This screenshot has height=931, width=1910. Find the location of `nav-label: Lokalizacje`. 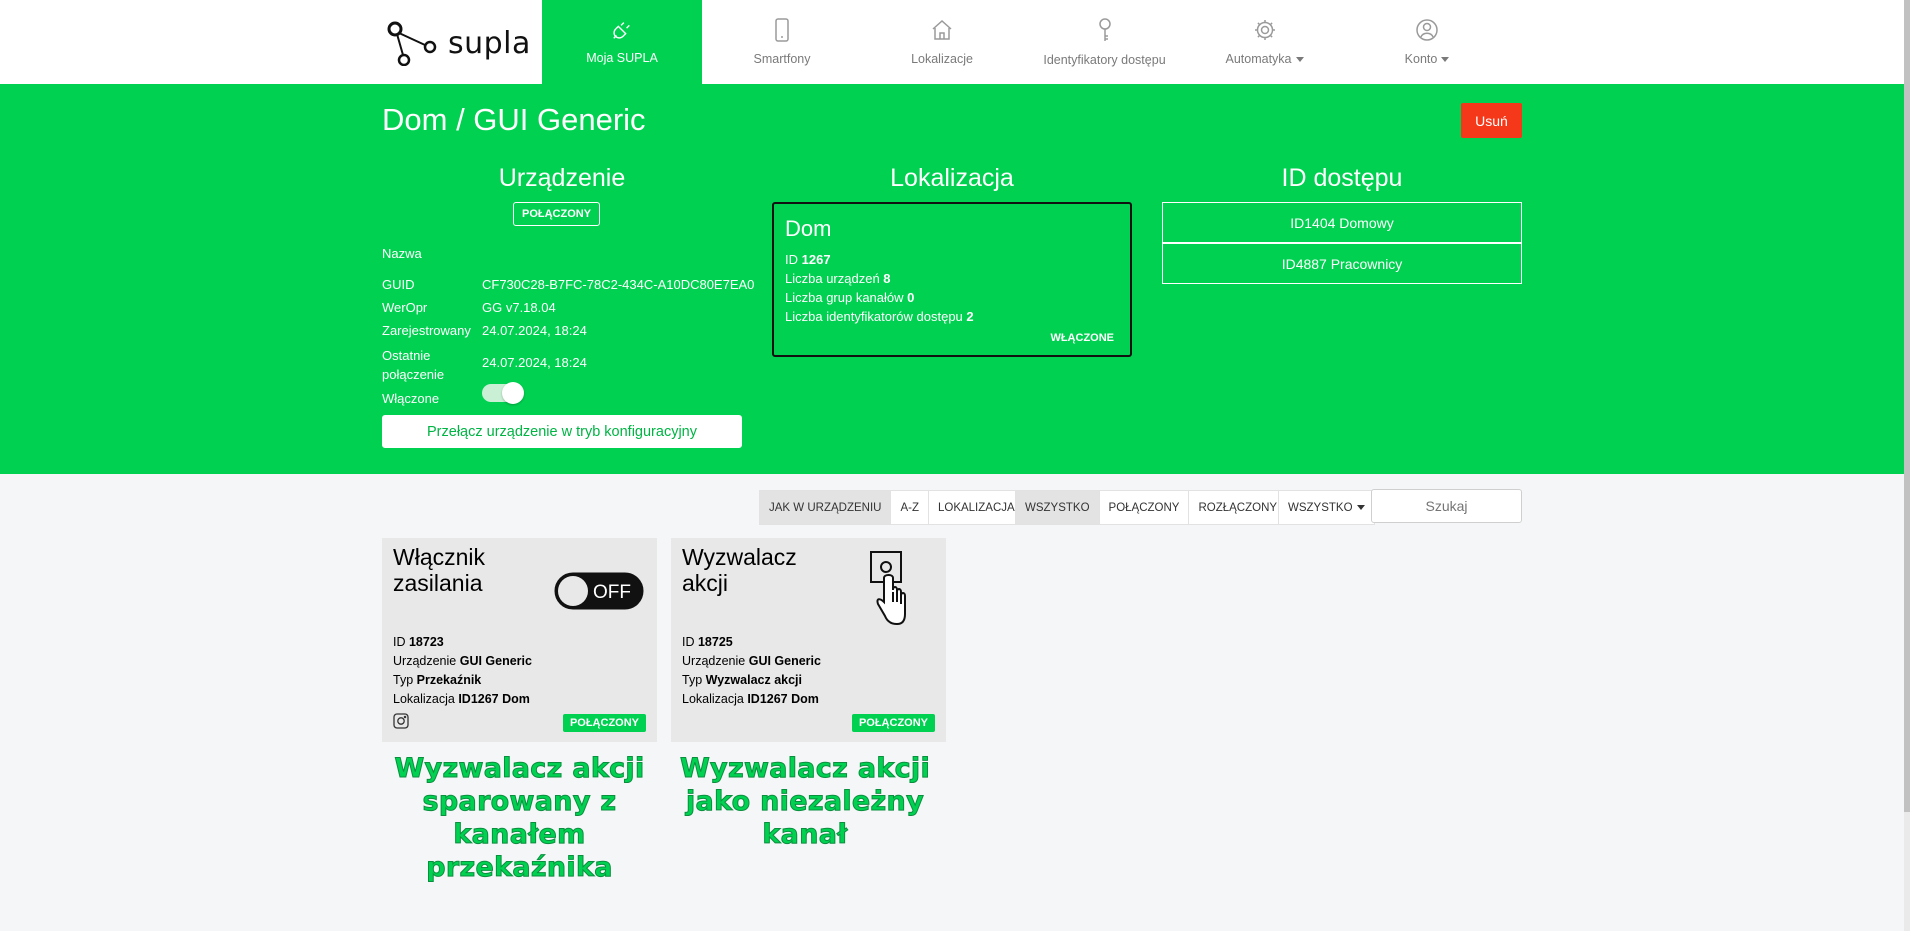

nav-label: Lokalizacje is located at coordinates (942, 59).